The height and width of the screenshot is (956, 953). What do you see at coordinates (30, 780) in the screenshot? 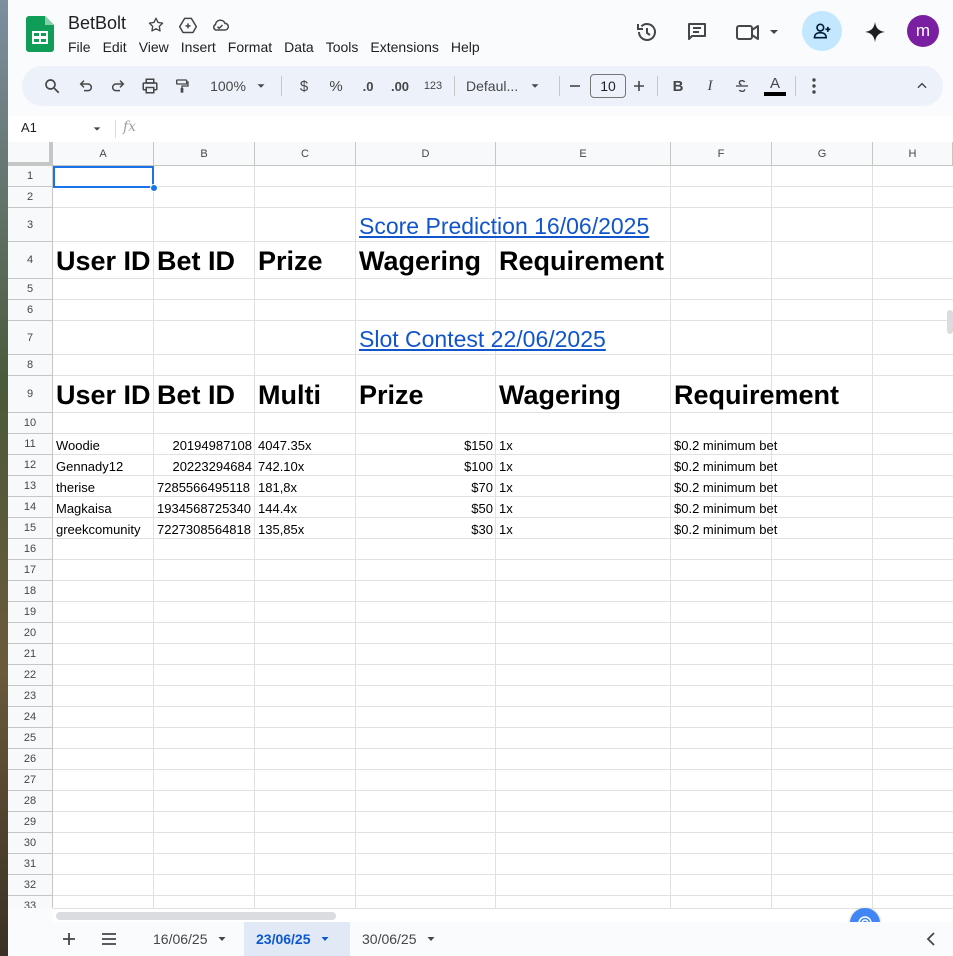
I see `row-header: 27` at bounding box center [30, 780].